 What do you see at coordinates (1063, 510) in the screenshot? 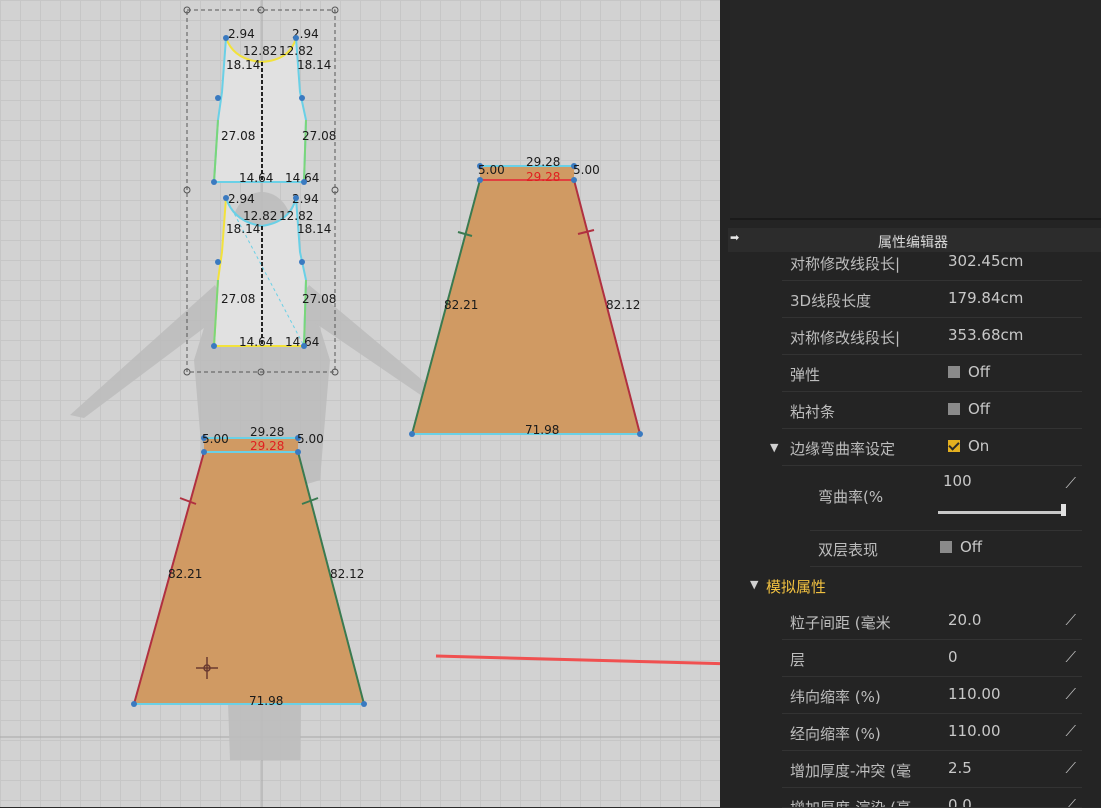
I see `curvature-slider-thumb` at bounding box center [1063, 510].